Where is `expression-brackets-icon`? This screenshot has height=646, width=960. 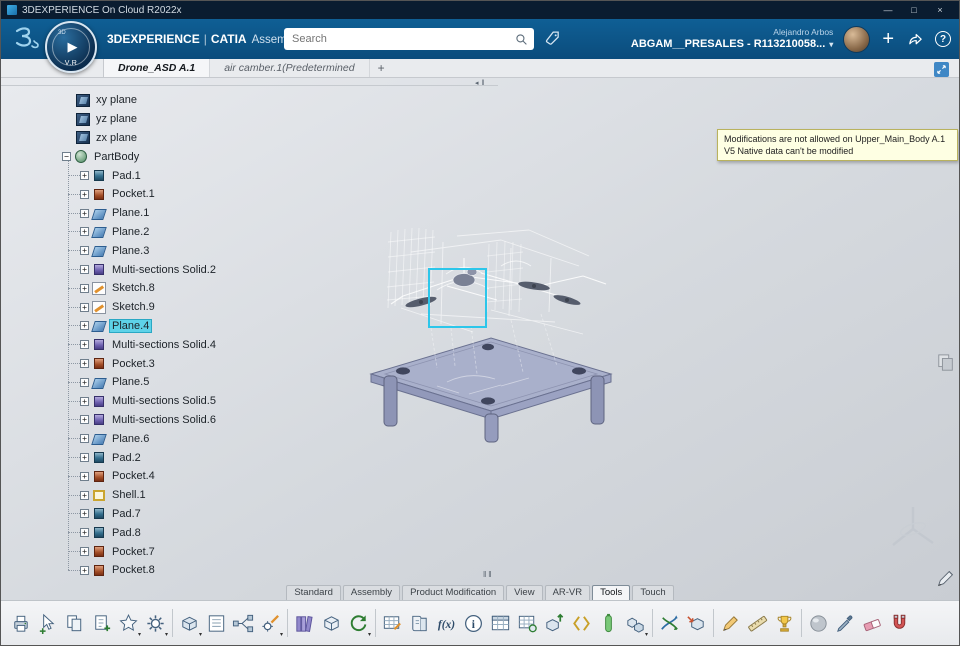
expression-brackets-icon is located at coordinates (581, 623).